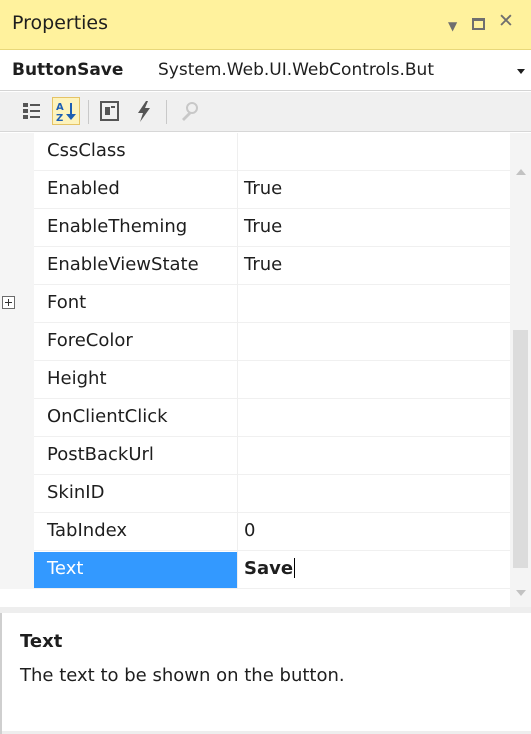 The height and width of the screenshot is (734, 531). I want to click on property-value-editor: Save, so click(270, 568).